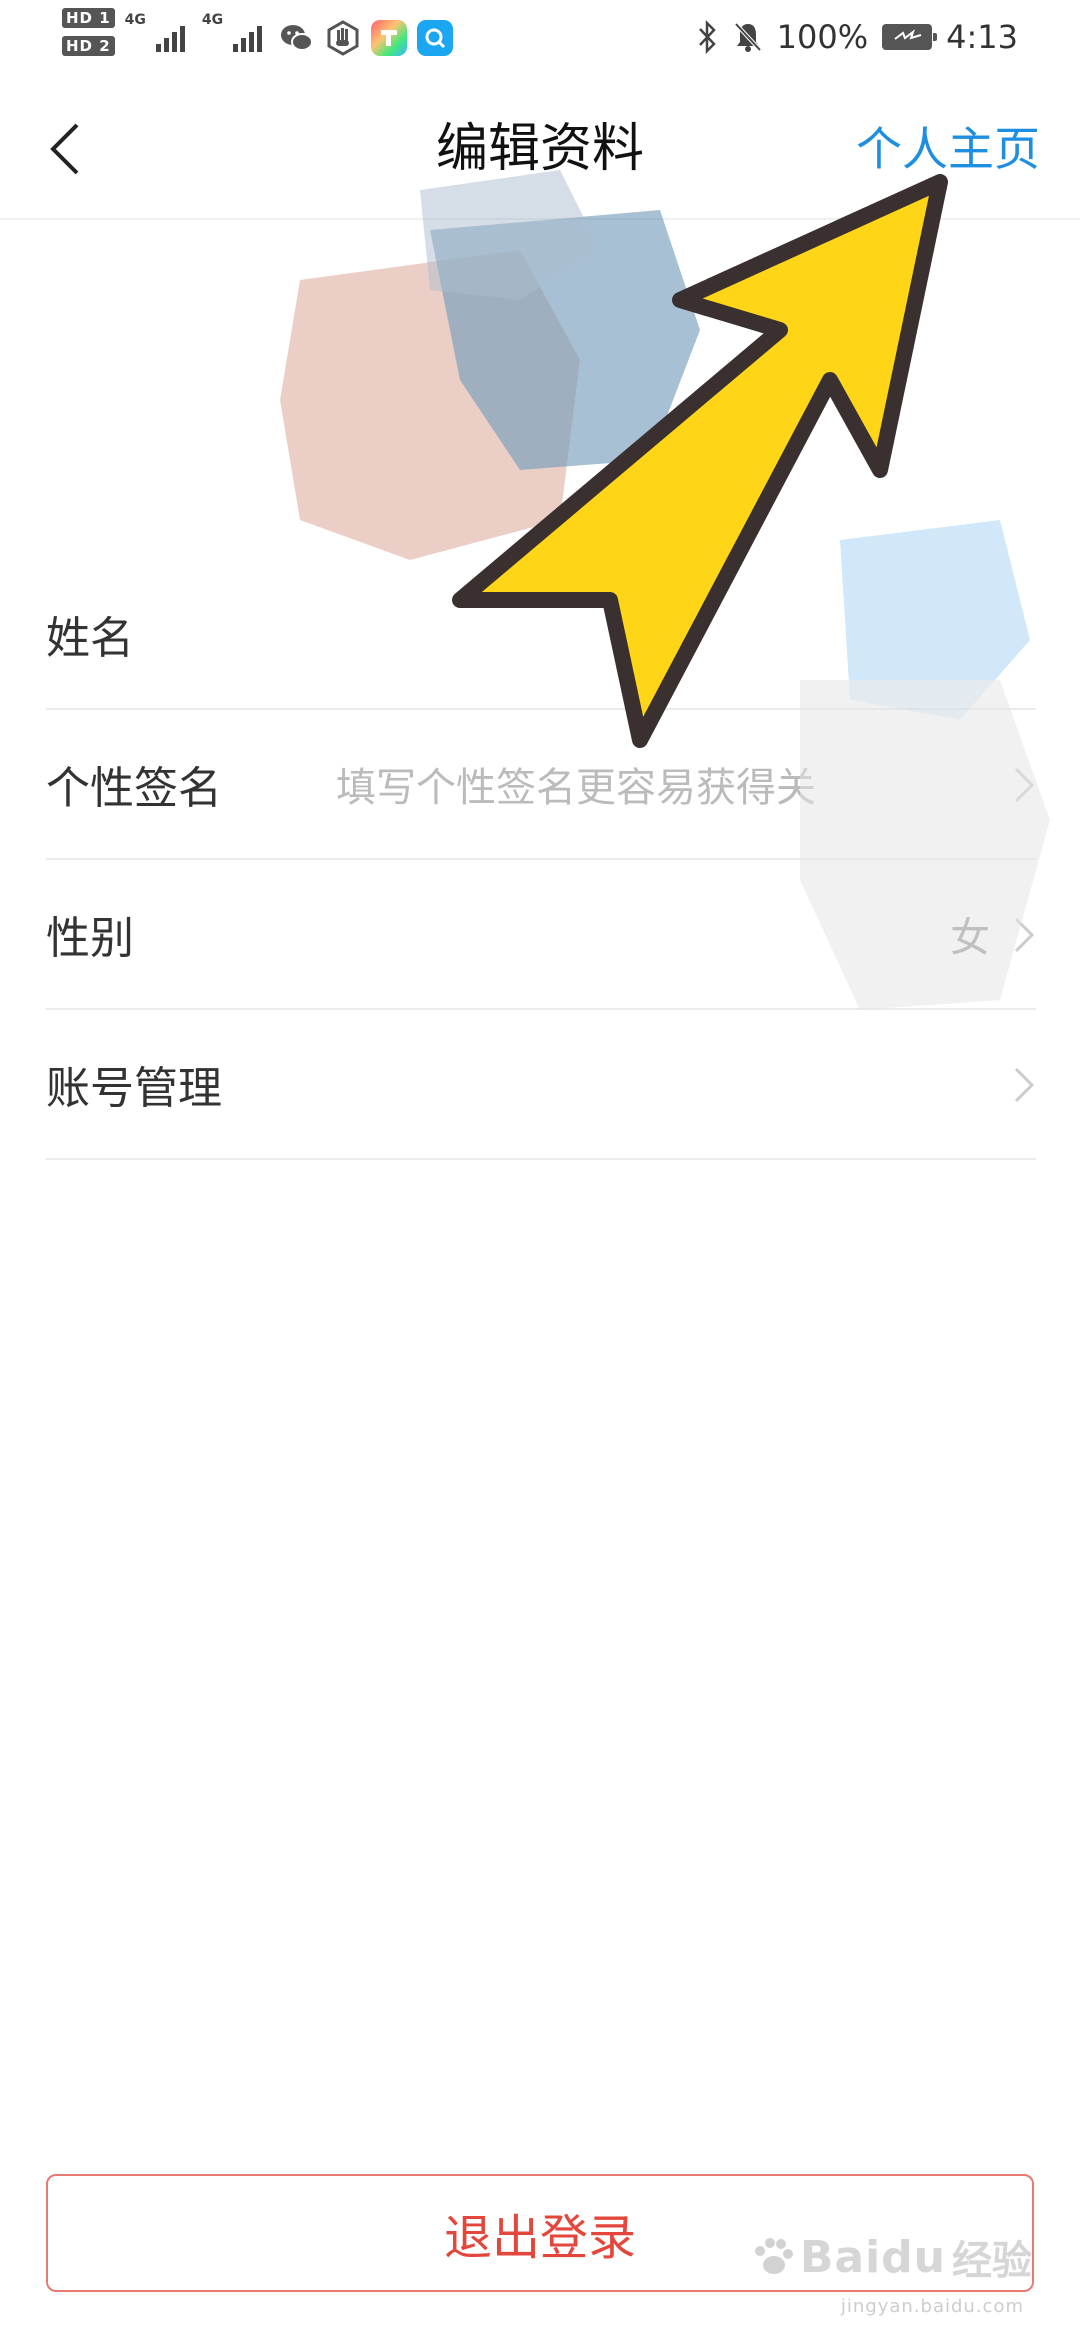 The height and width of the screenshot is (2340, 1080). What do you see at coordinates (932, 2306) in the screenshot?
I see `watermark-url: jingyan.baidu.com` at bounding box center [932, 2306].